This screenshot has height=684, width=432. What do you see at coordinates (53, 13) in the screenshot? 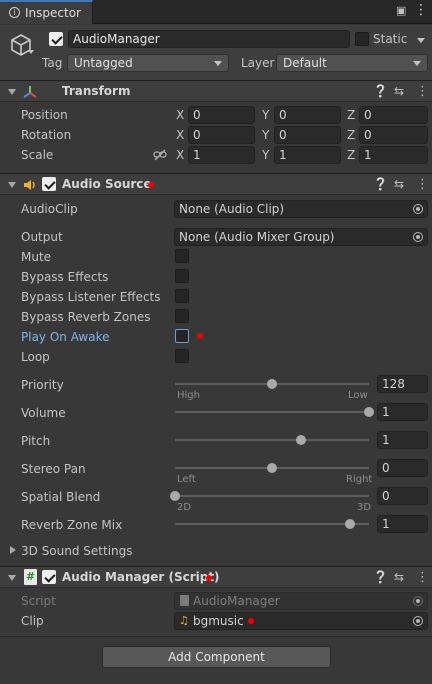
I see `tab-label: Inspector` at bounding box center [53, 13].